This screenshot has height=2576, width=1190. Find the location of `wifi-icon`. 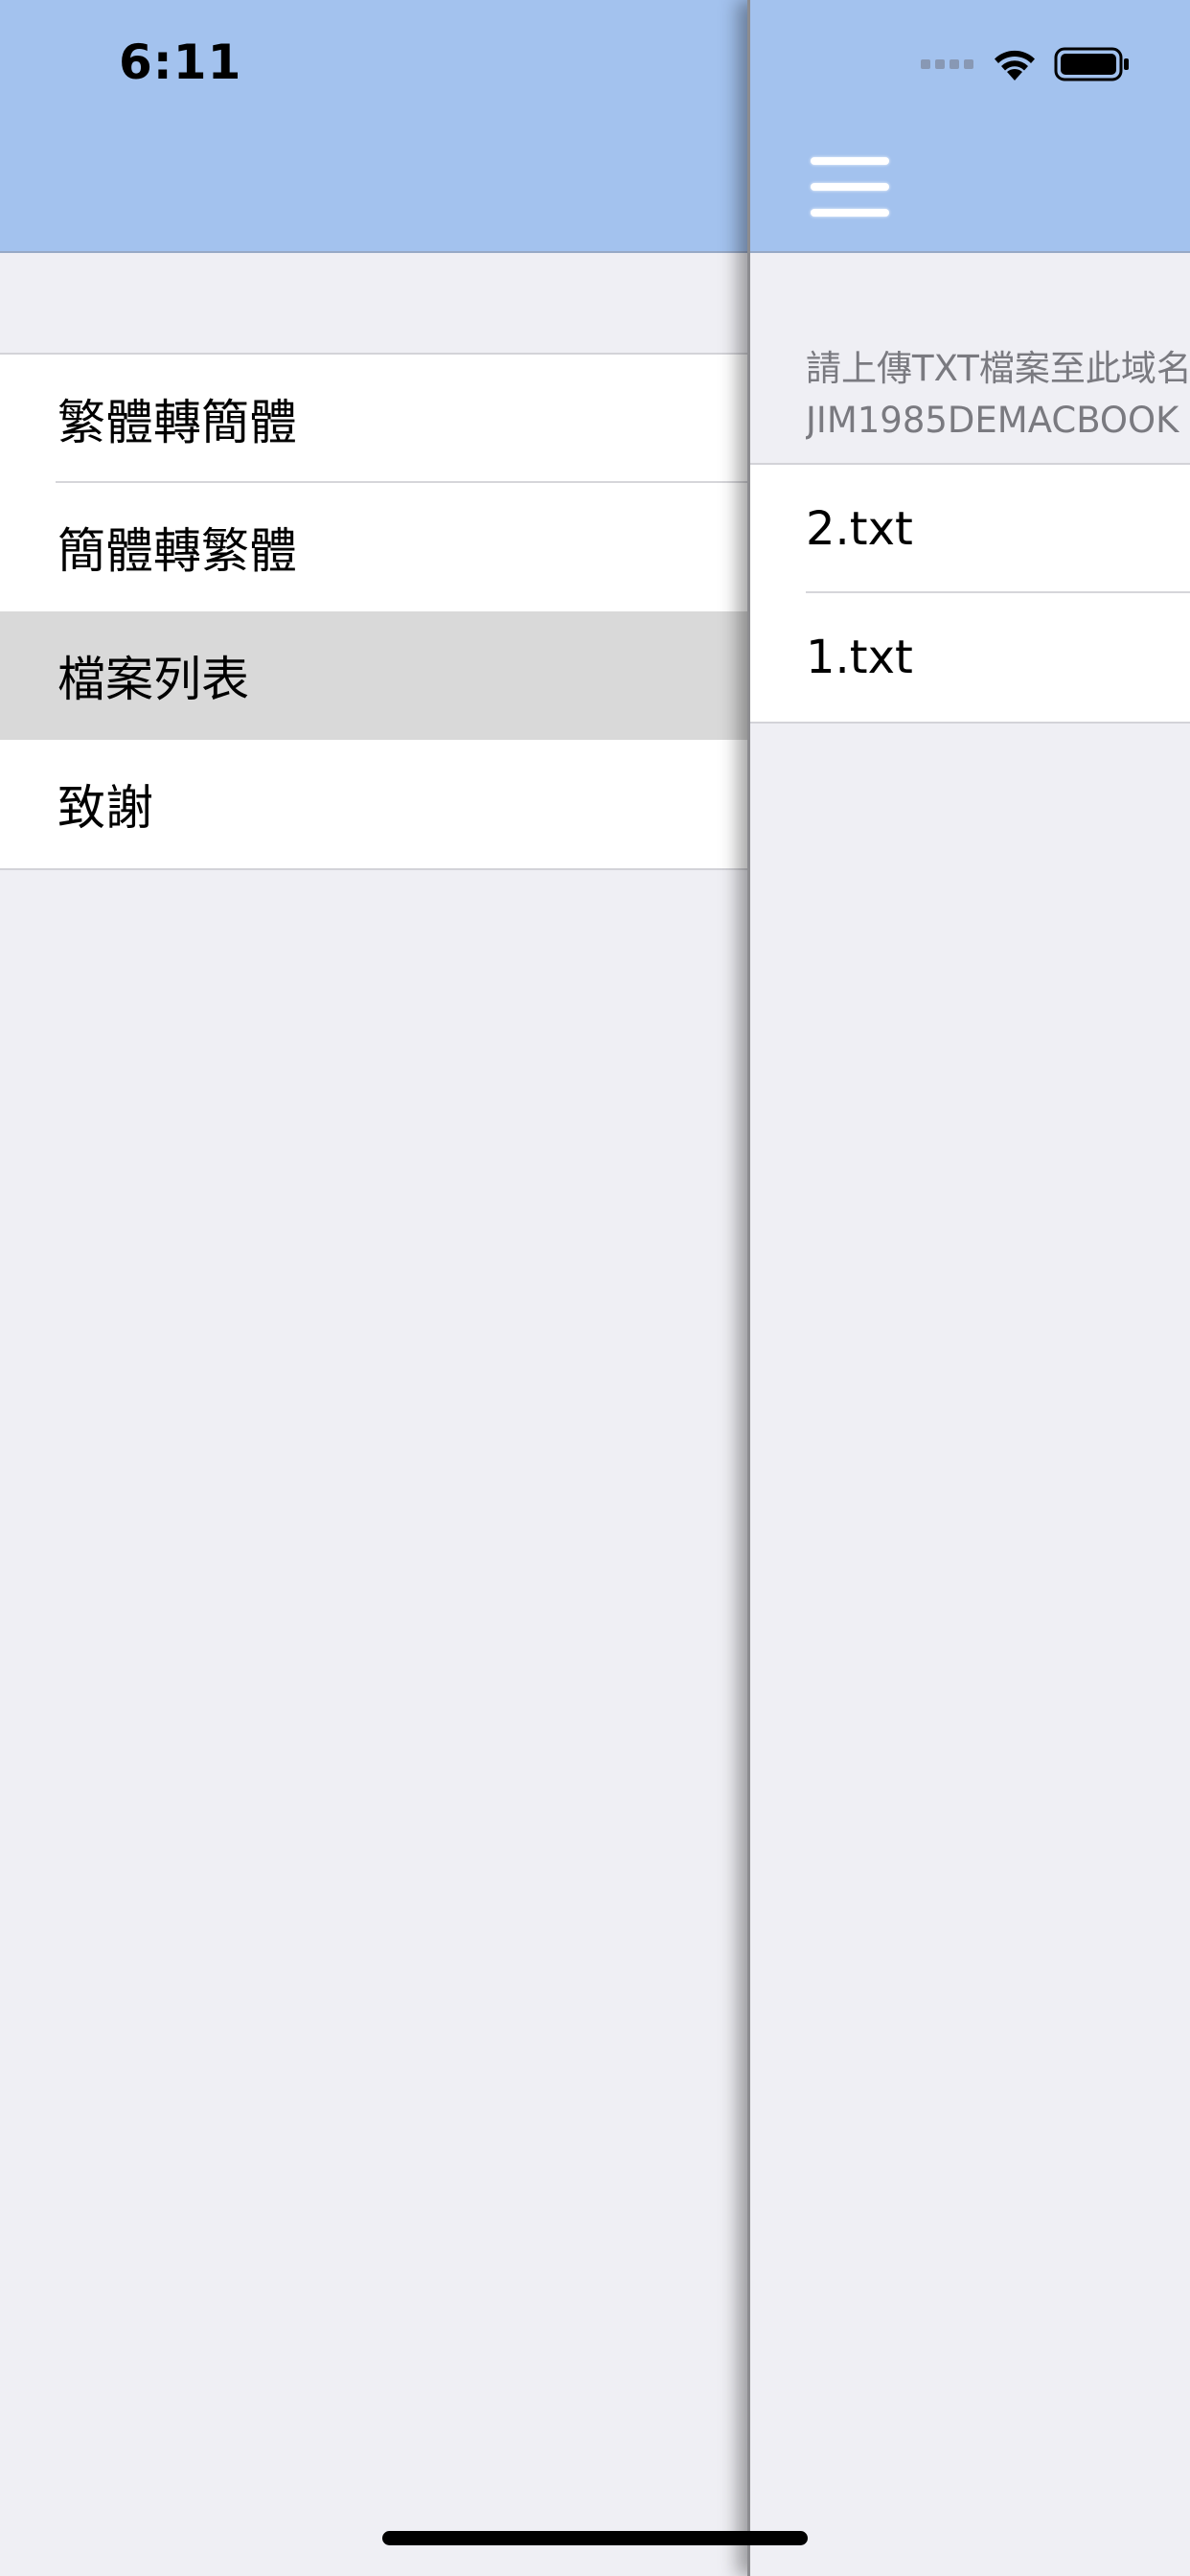

wifi-icon is located at coordinates (1015, 65).